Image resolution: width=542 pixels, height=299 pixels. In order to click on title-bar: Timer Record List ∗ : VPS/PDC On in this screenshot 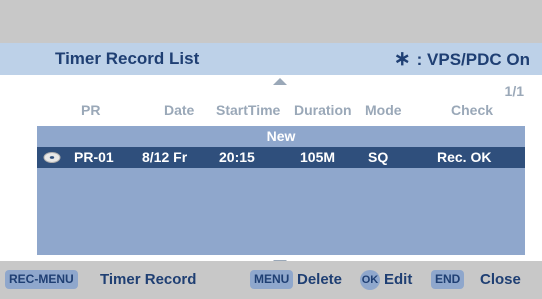, I will do `click(271, 59)`.